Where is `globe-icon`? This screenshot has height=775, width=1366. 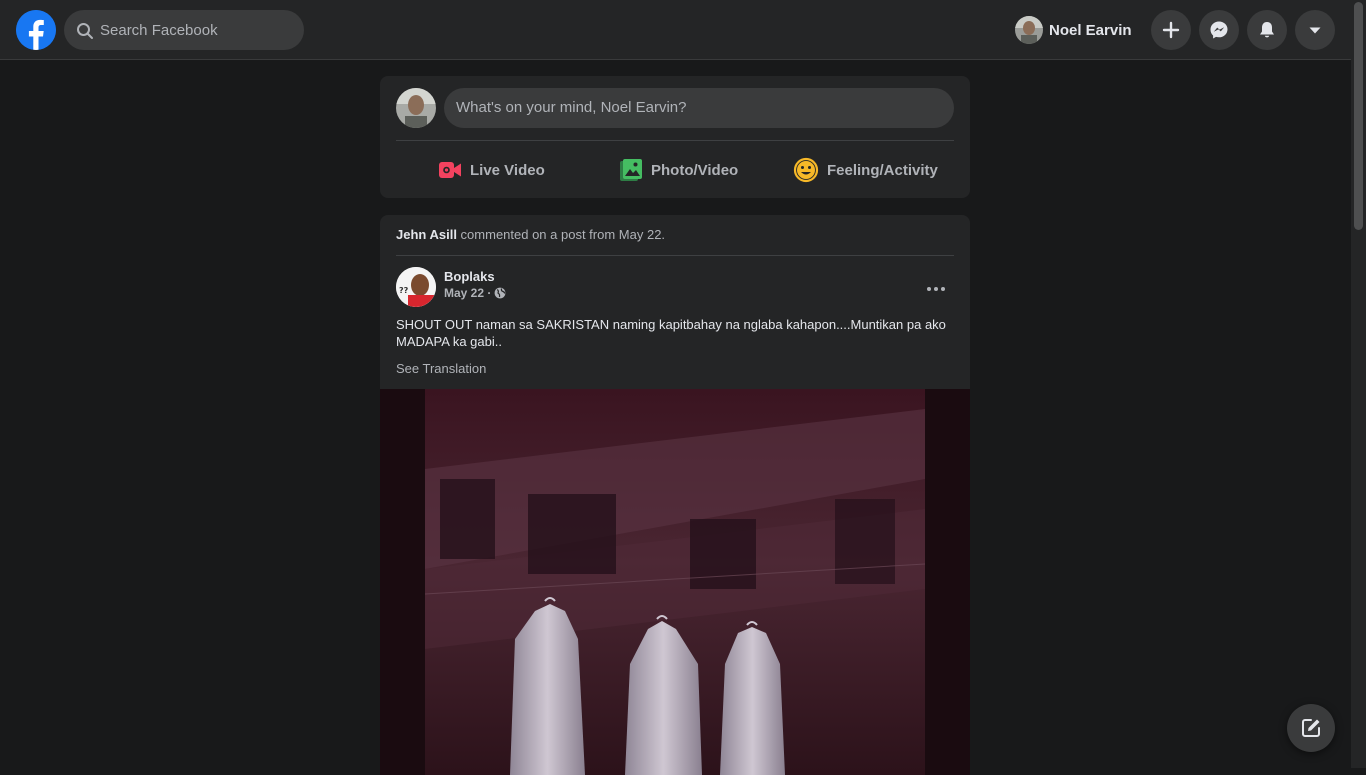 globe-icon is located at coordinates (500, 293).